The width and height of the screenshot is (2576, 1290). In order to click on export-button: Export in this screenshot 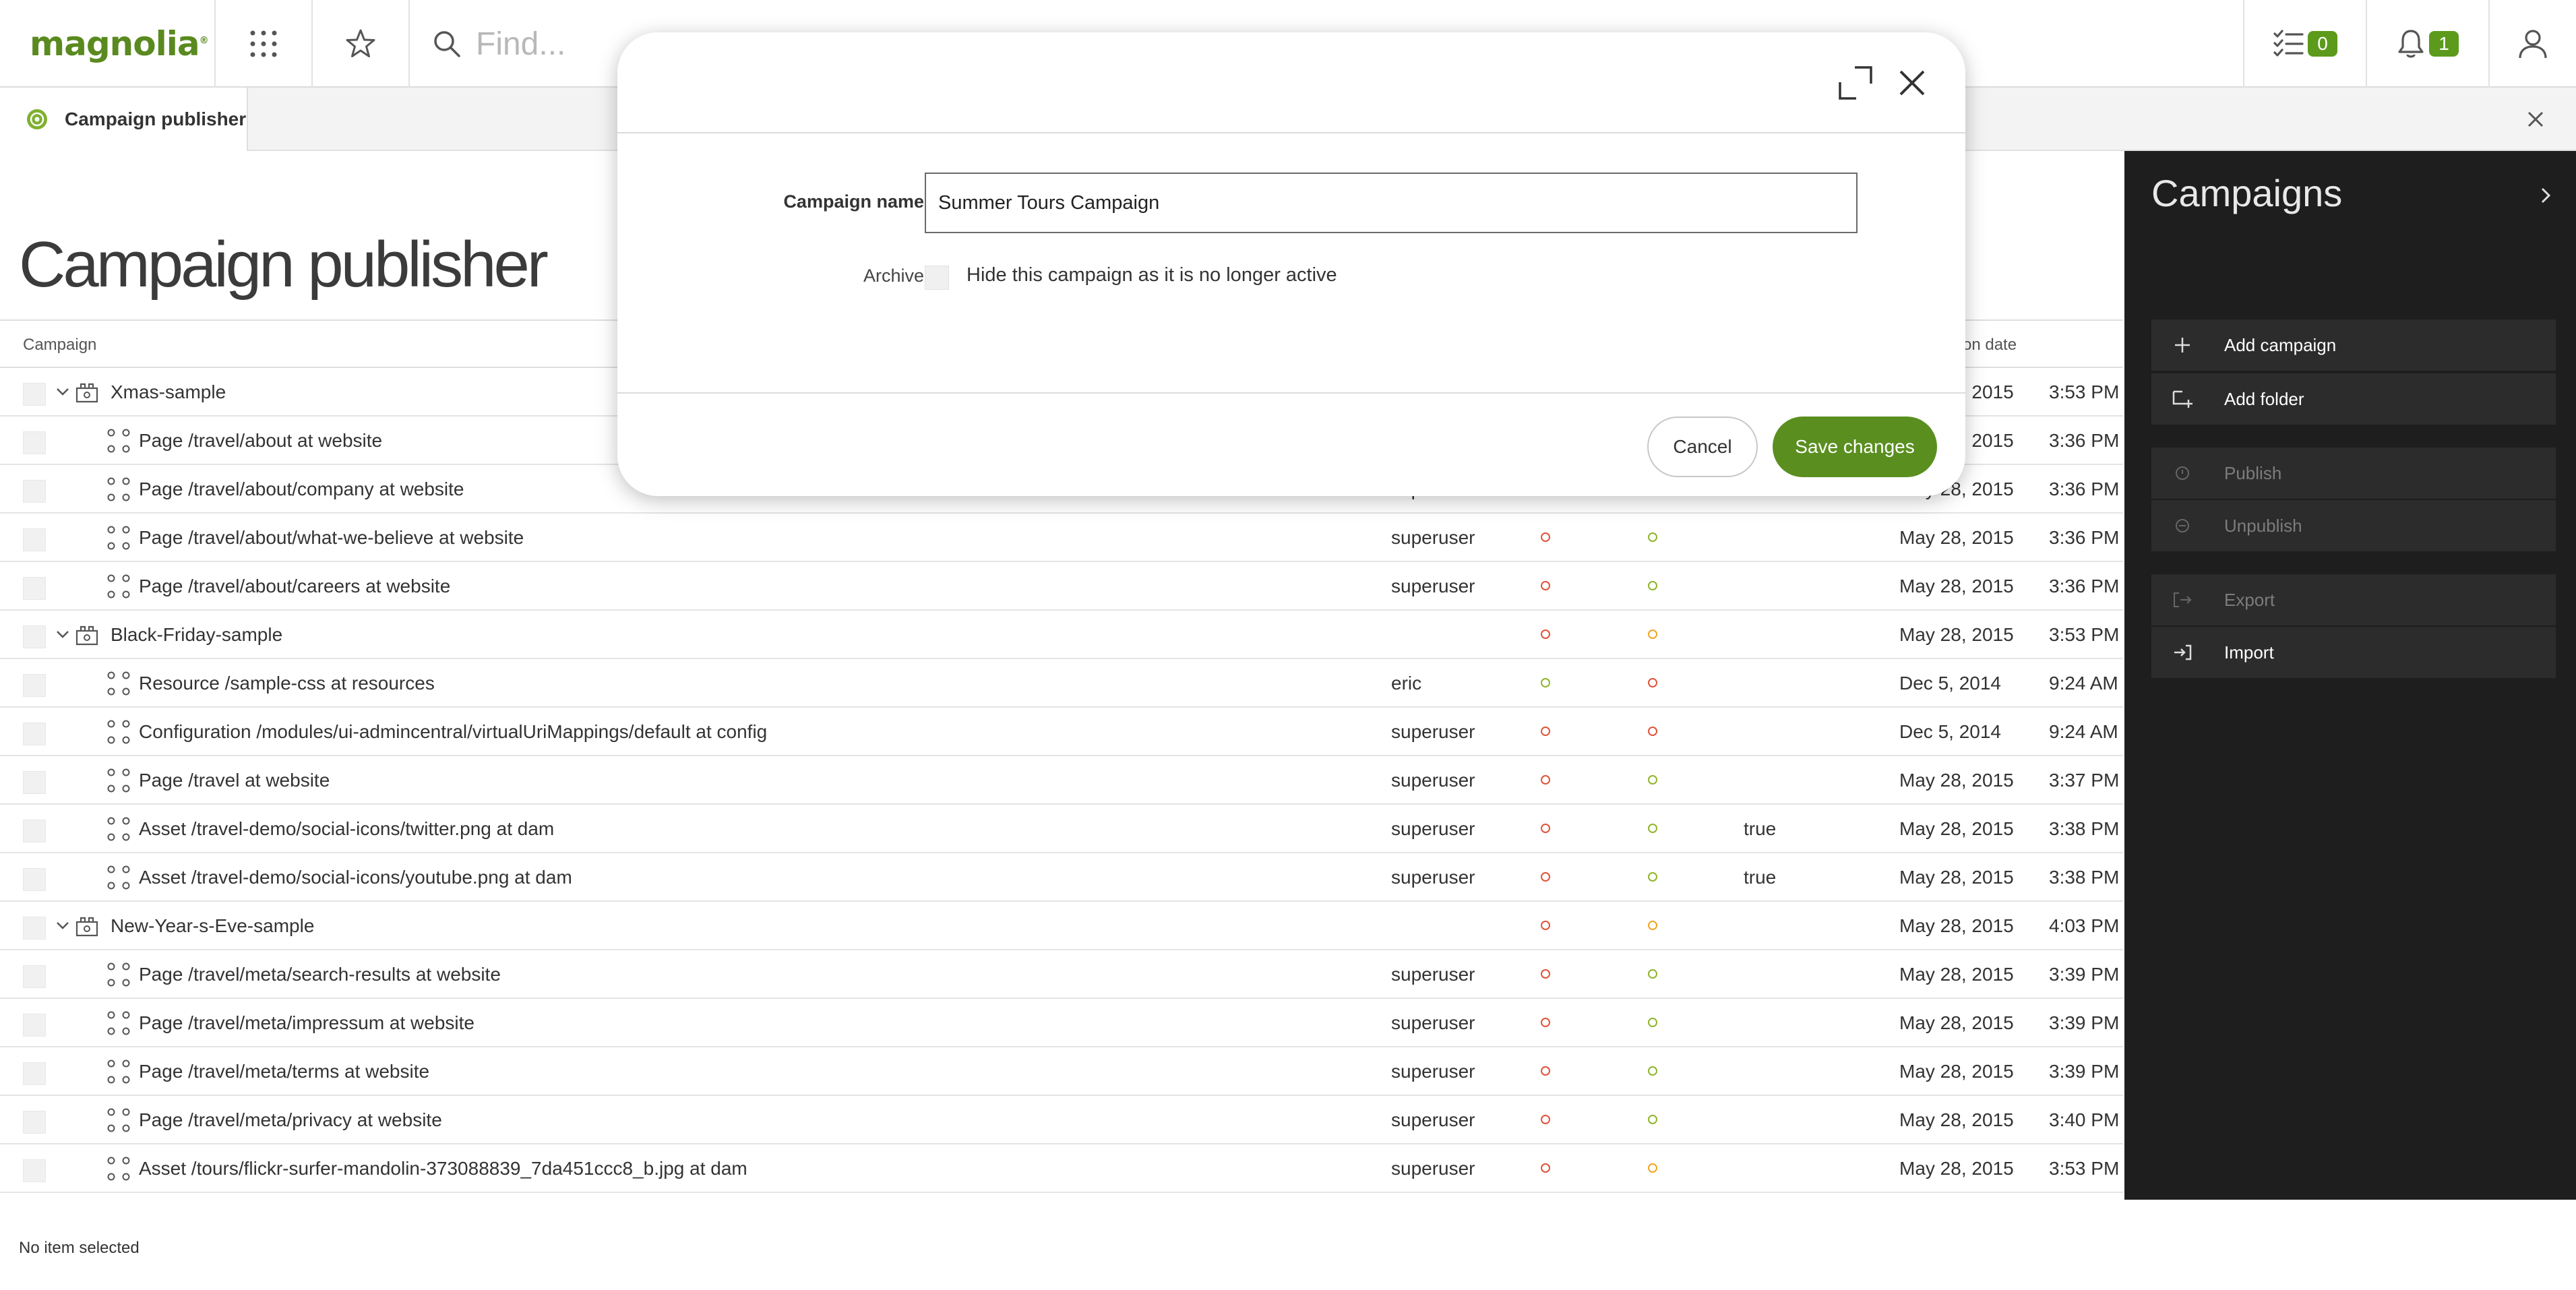, I will do `click(2354, 599)`.